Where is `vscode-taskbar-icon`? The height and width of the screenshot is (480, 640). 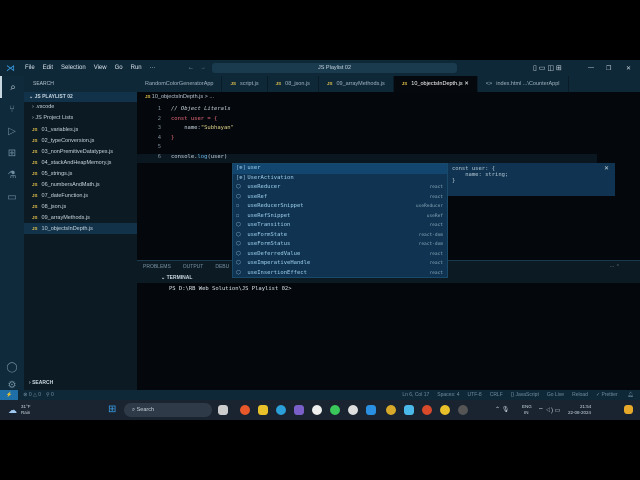 vscode-taskbar-icon is located at coordinates (371, 410).